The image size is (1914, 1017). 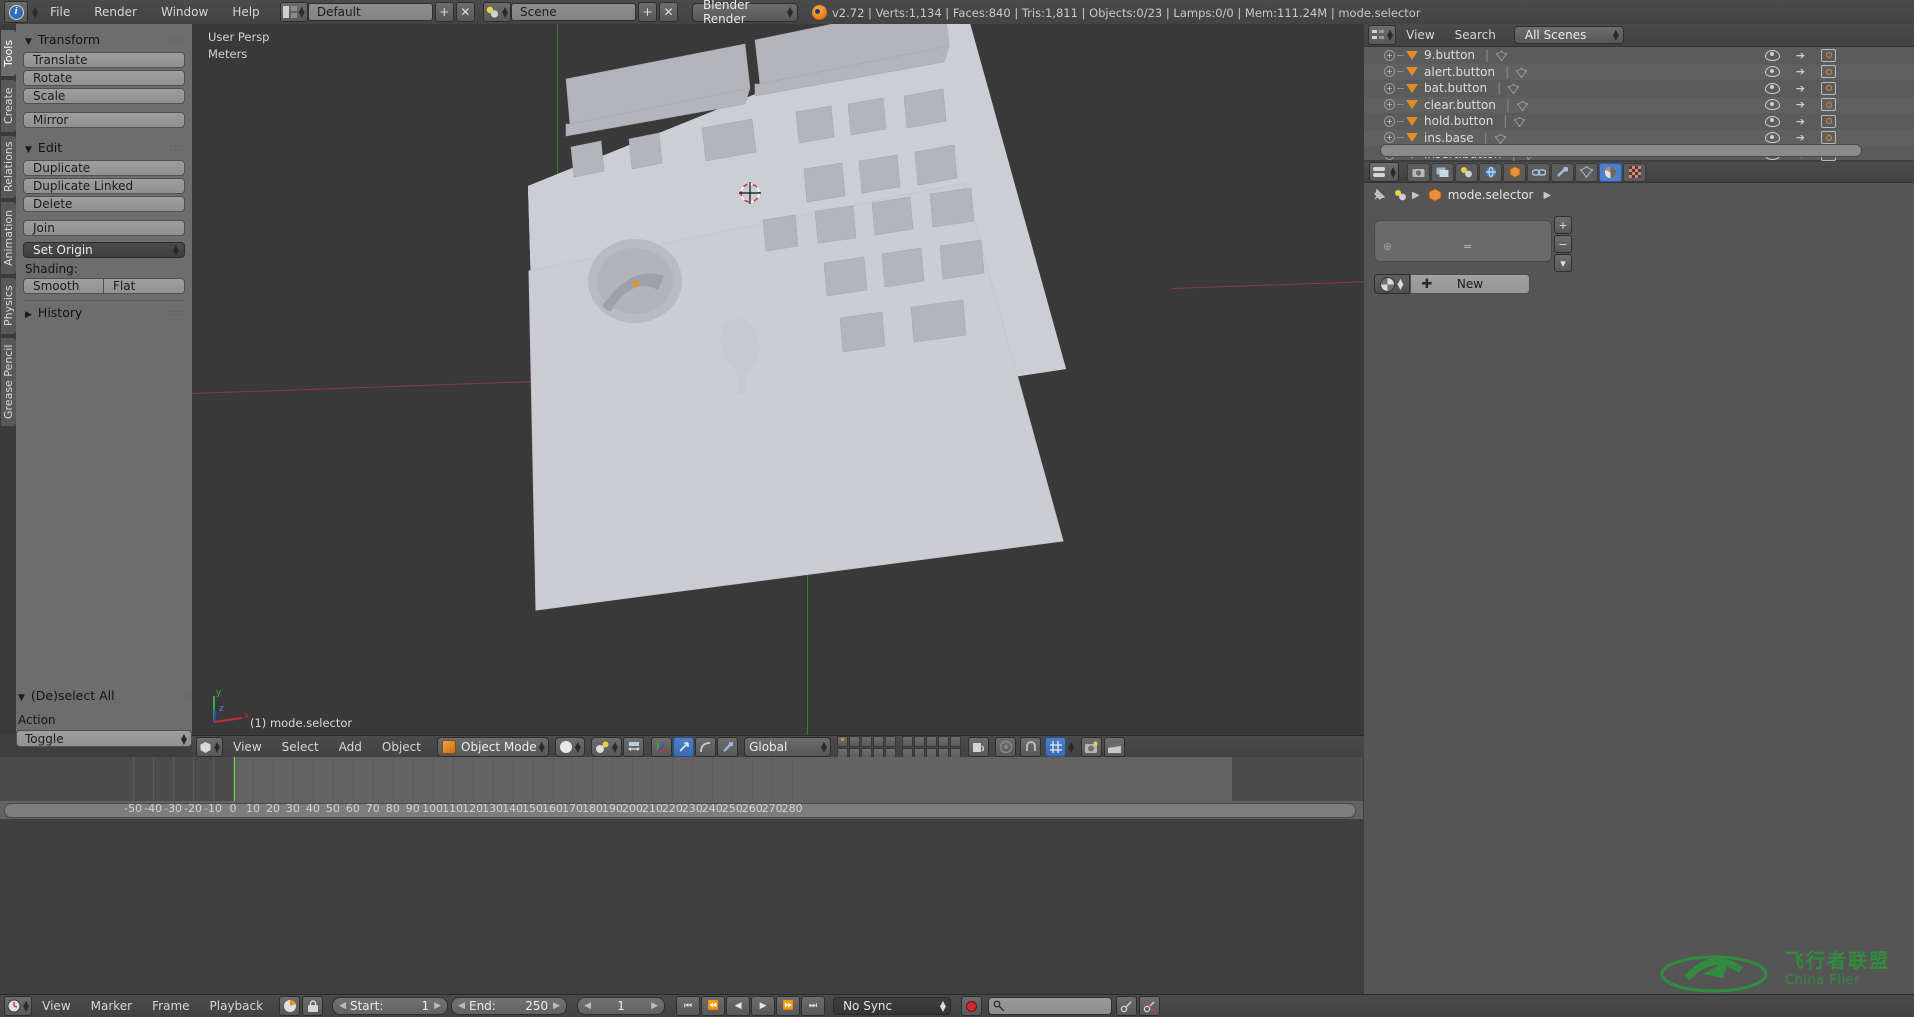 What do you see at coordinates (144, 286) in the screenshot?
I see `tool-shade-flat: Flat` at bounding box center [144, 286].